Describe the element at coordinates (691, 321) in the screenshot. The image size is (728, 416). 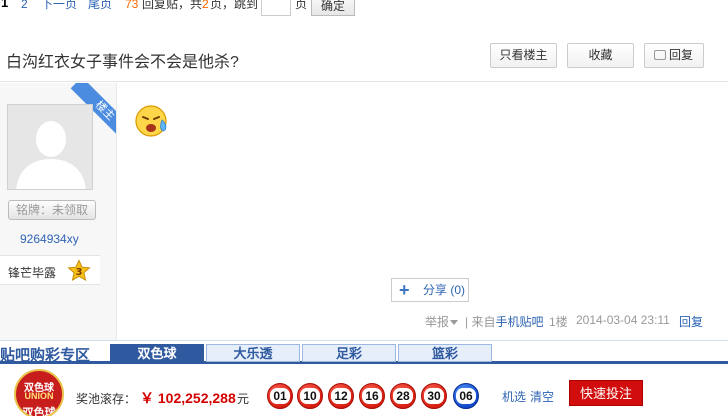
I see `post-reply-link: 回复` at that location.